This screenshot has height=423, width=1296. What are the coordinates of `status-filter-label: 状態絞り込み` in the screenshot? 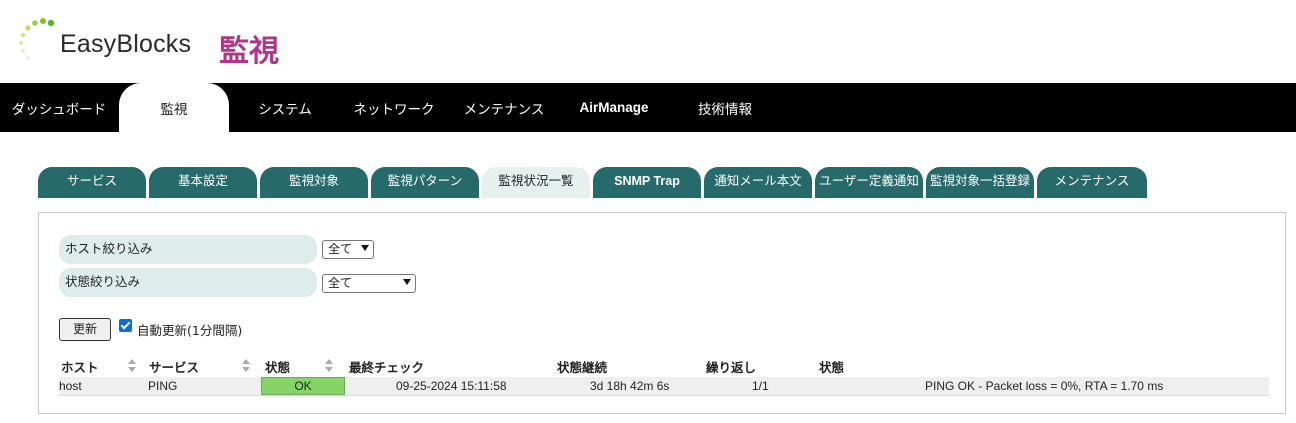 It's located at (188, 282).